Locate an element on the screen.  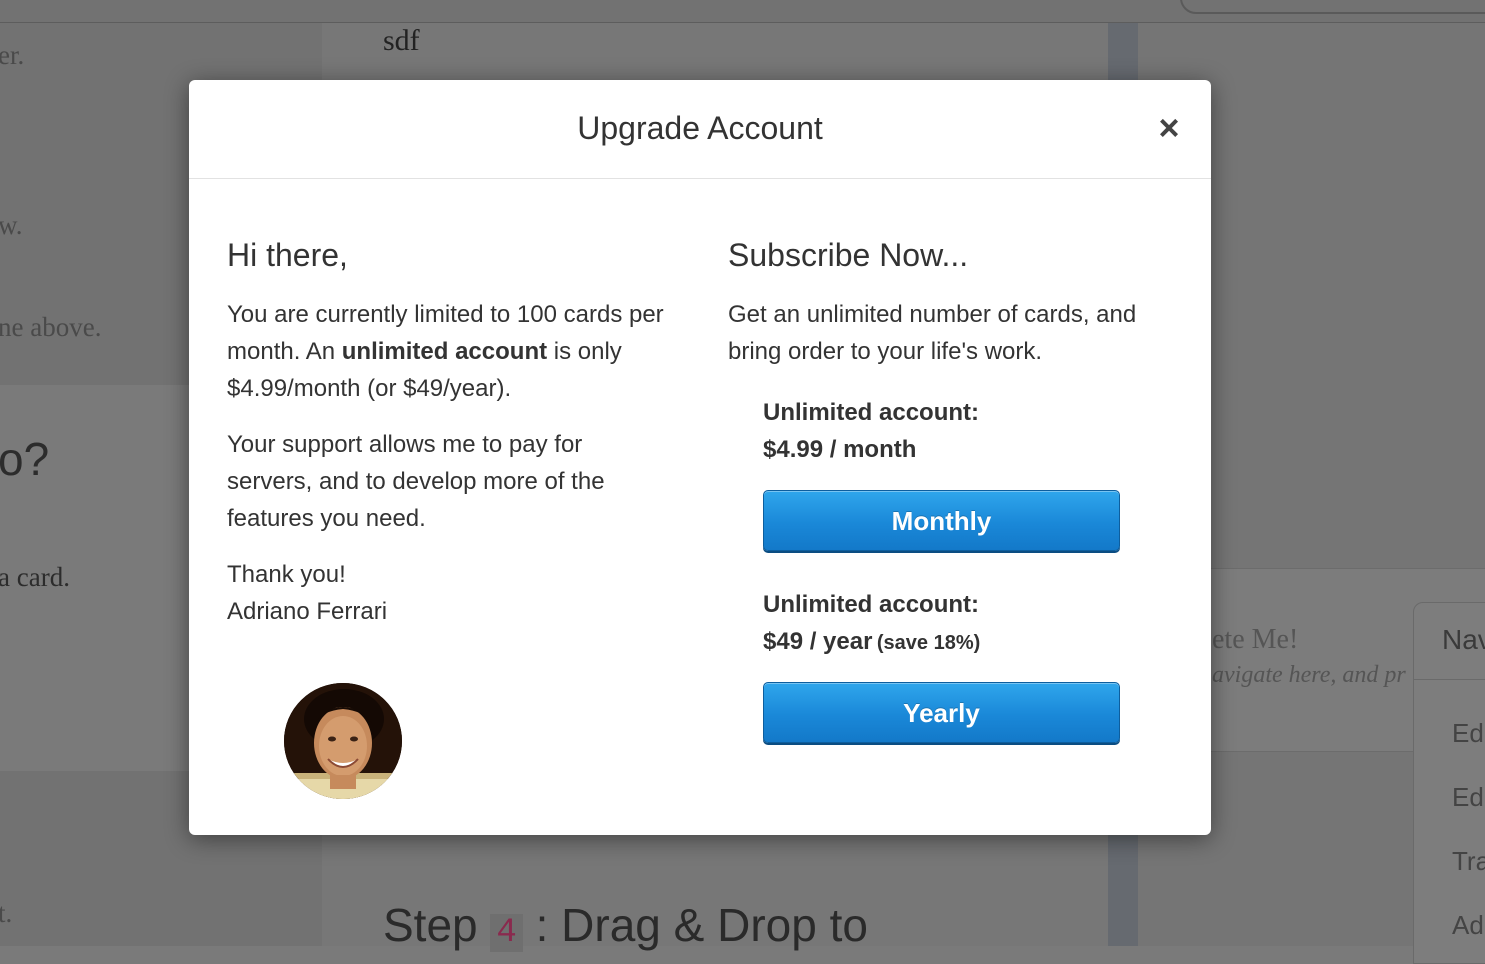
limit-emphasis: unlimited account is located at coordinates (444, 351).